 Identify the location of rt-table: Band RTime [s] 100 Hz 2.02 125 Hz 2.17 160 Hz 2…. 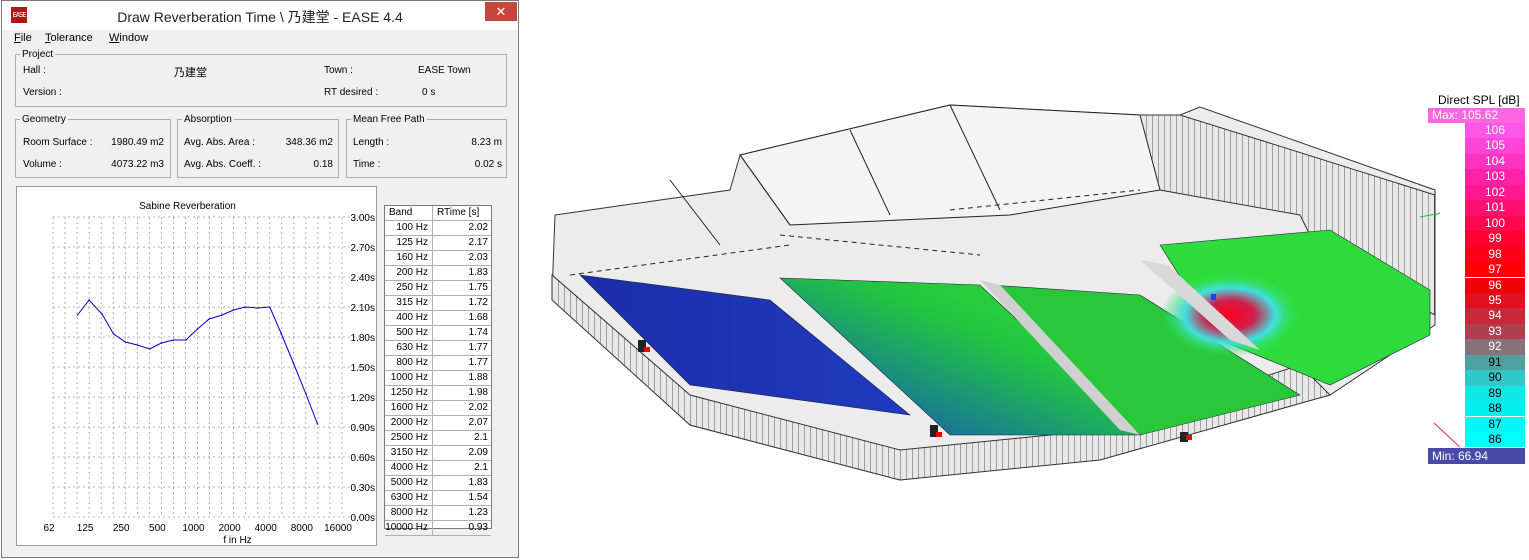
(438, 370).